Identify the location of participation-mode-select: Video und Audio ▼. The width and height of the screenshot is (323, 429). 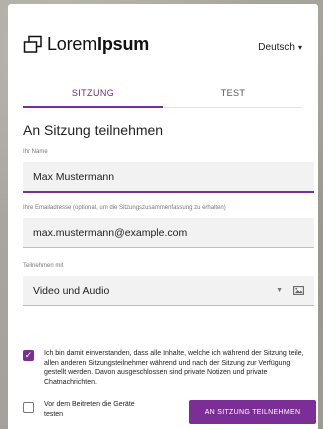
(168, 291).